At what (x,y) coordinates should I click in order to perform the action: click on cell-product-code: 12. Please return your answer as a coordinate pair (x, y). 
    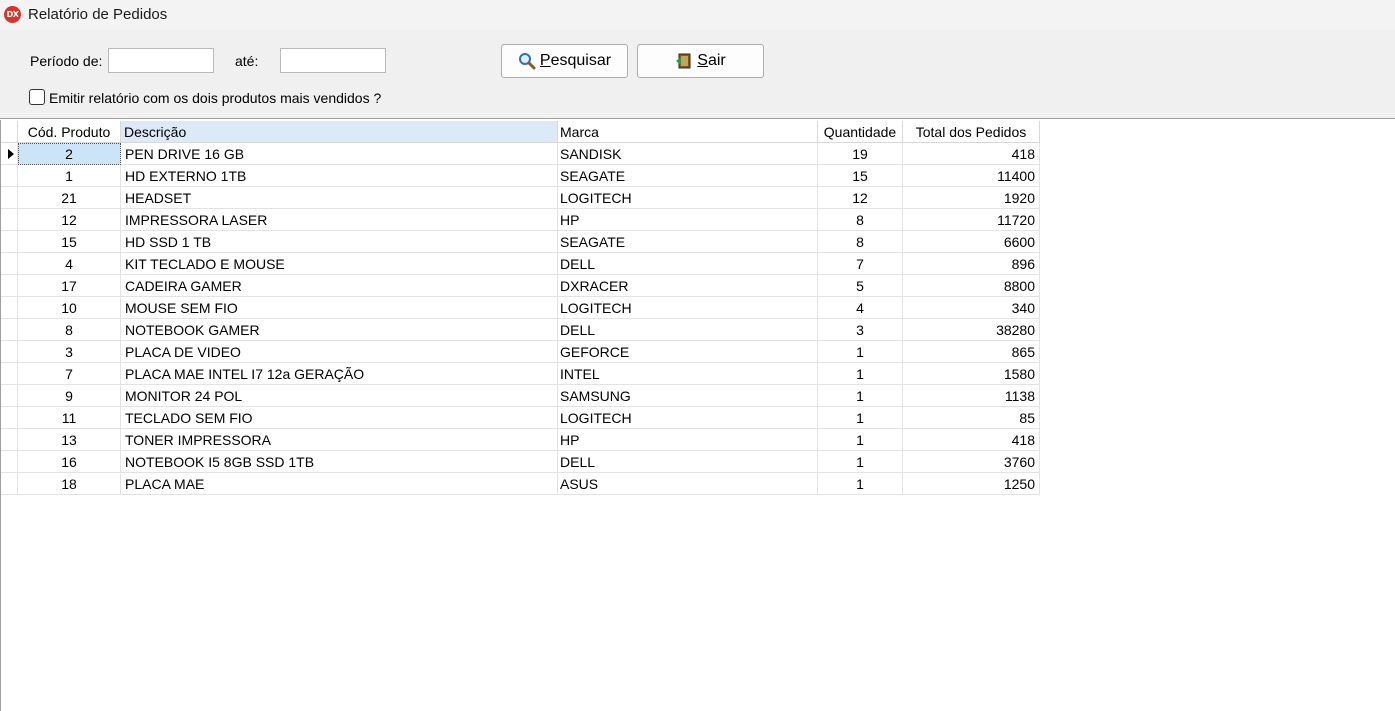
    Looking at the image, I should click on (69, 220).